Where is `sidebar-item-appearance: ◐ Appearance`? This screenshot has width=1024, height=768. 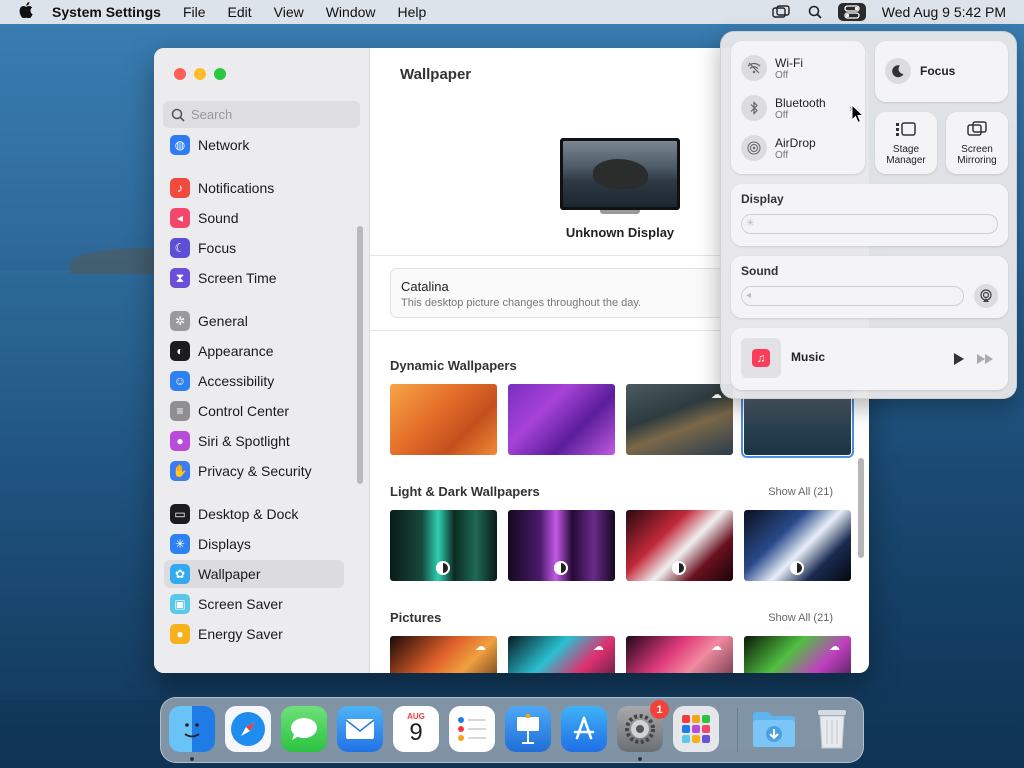 sidebar-item-appearance: ◐ Appearance is located at coordinates (254, 351).